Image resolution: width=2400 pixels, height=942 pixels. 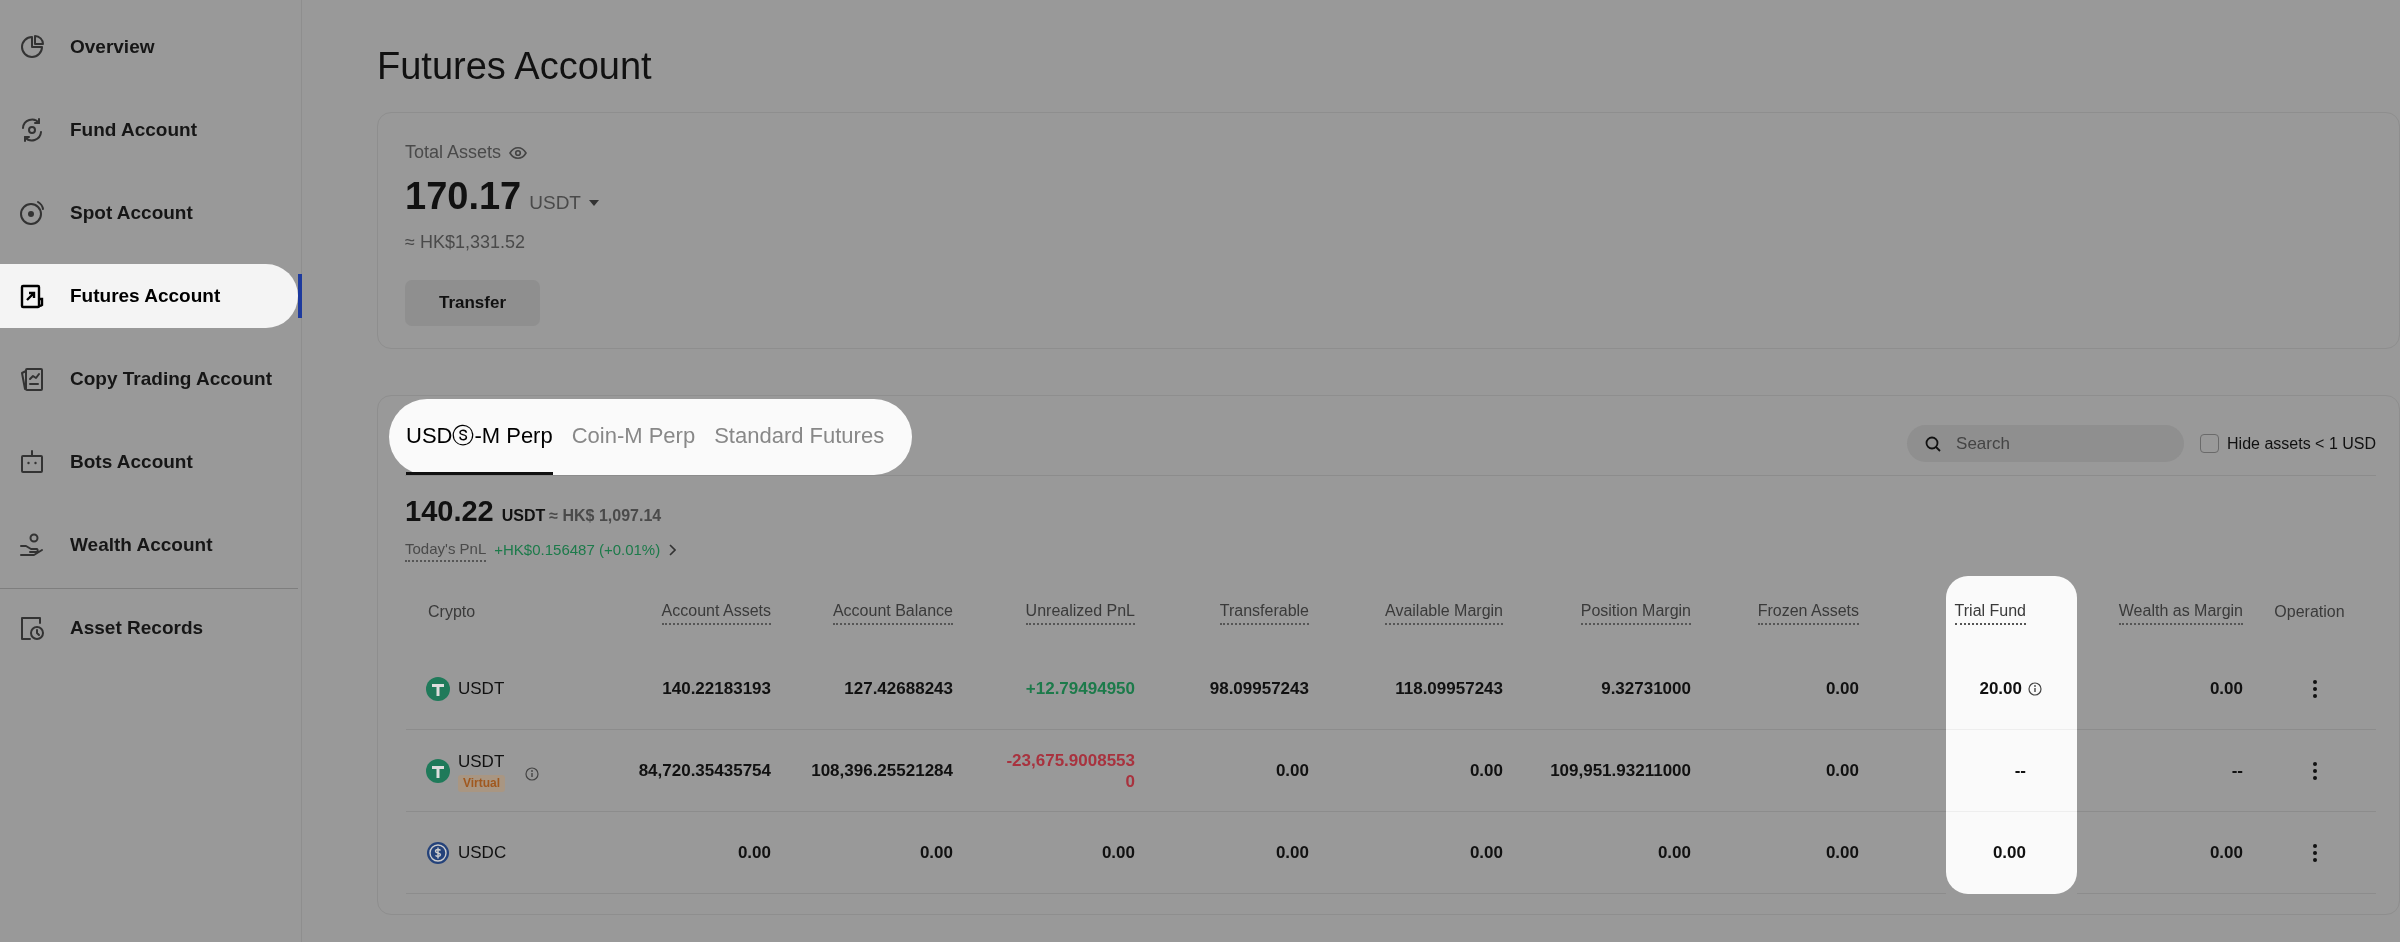 I want to click on table-cell-text: 127.42688243, so click(x=898, y=688).